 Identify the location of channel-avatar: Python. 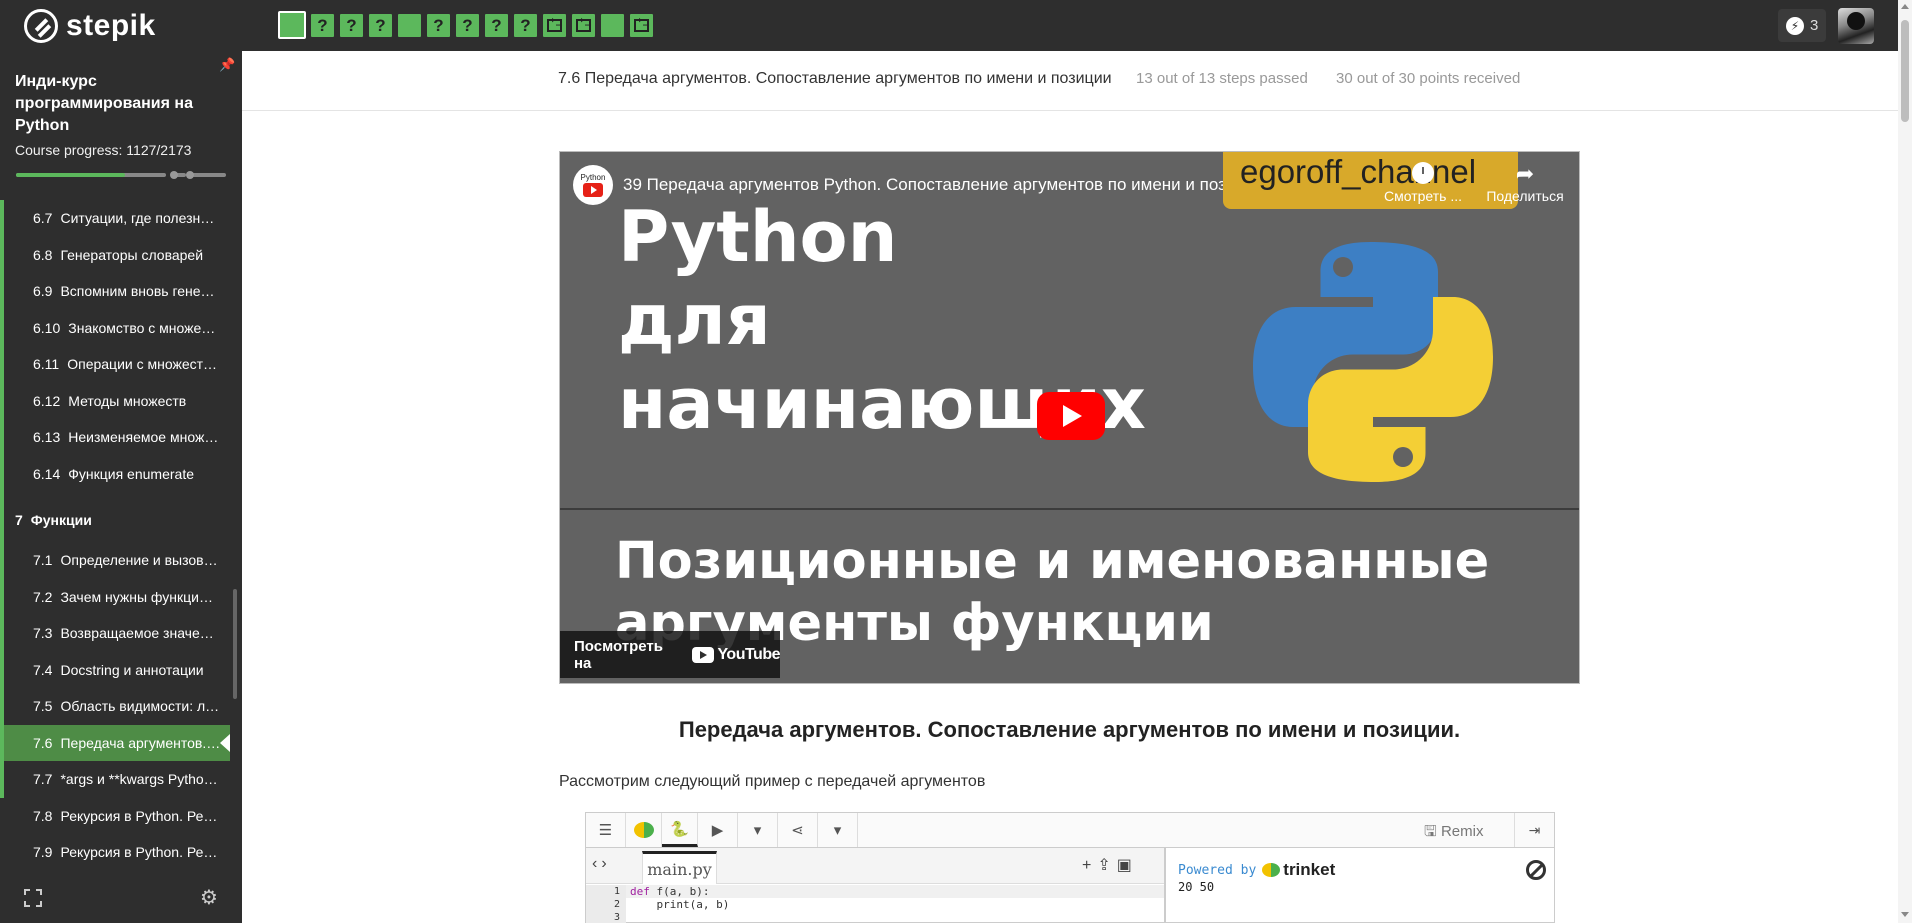
(593, 185).